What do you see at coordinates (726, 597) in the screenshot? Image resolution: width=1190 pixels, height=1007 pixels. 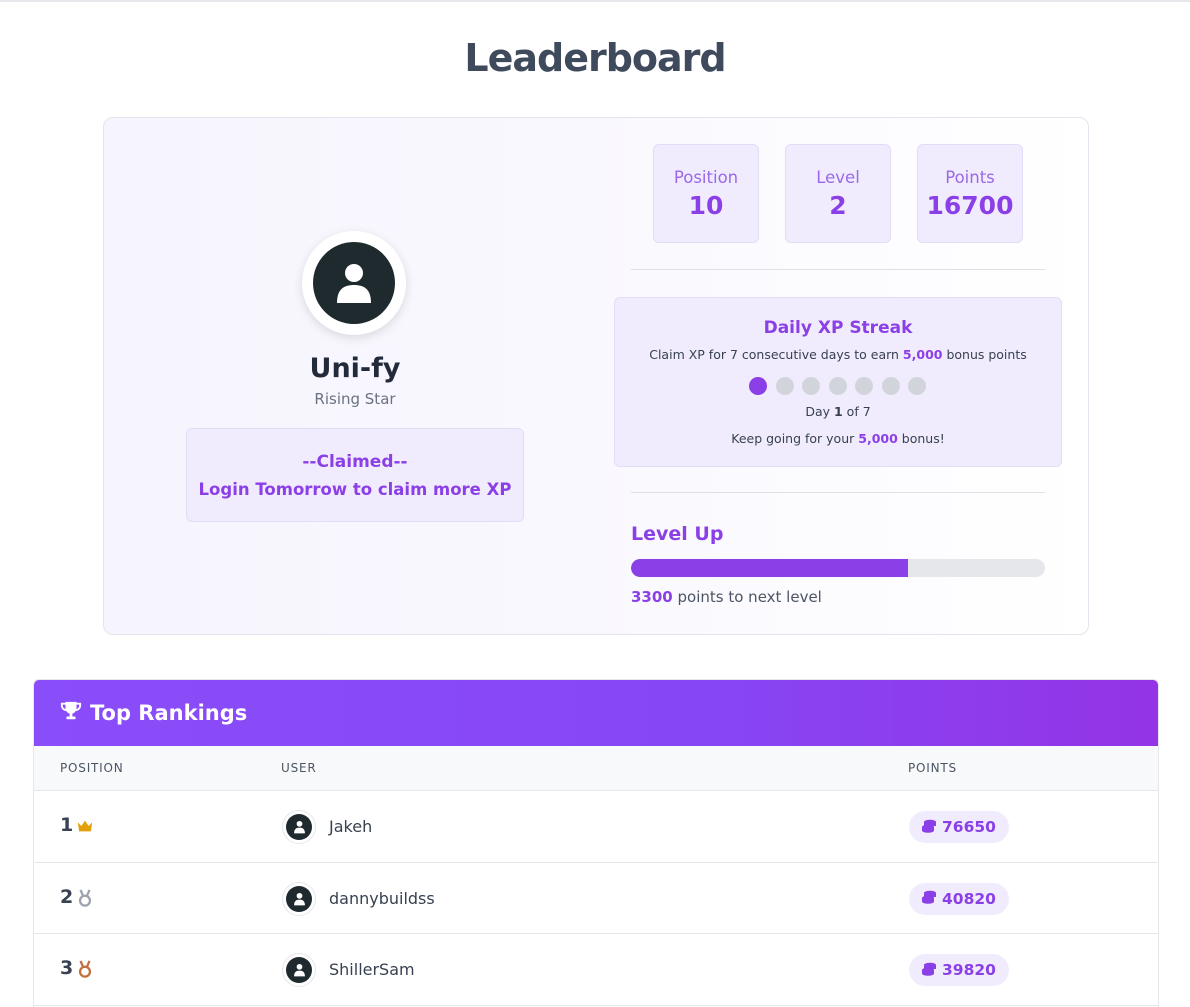 I see `points-to-next-level: 3300 points to next level` at bounding box center [726, 597].